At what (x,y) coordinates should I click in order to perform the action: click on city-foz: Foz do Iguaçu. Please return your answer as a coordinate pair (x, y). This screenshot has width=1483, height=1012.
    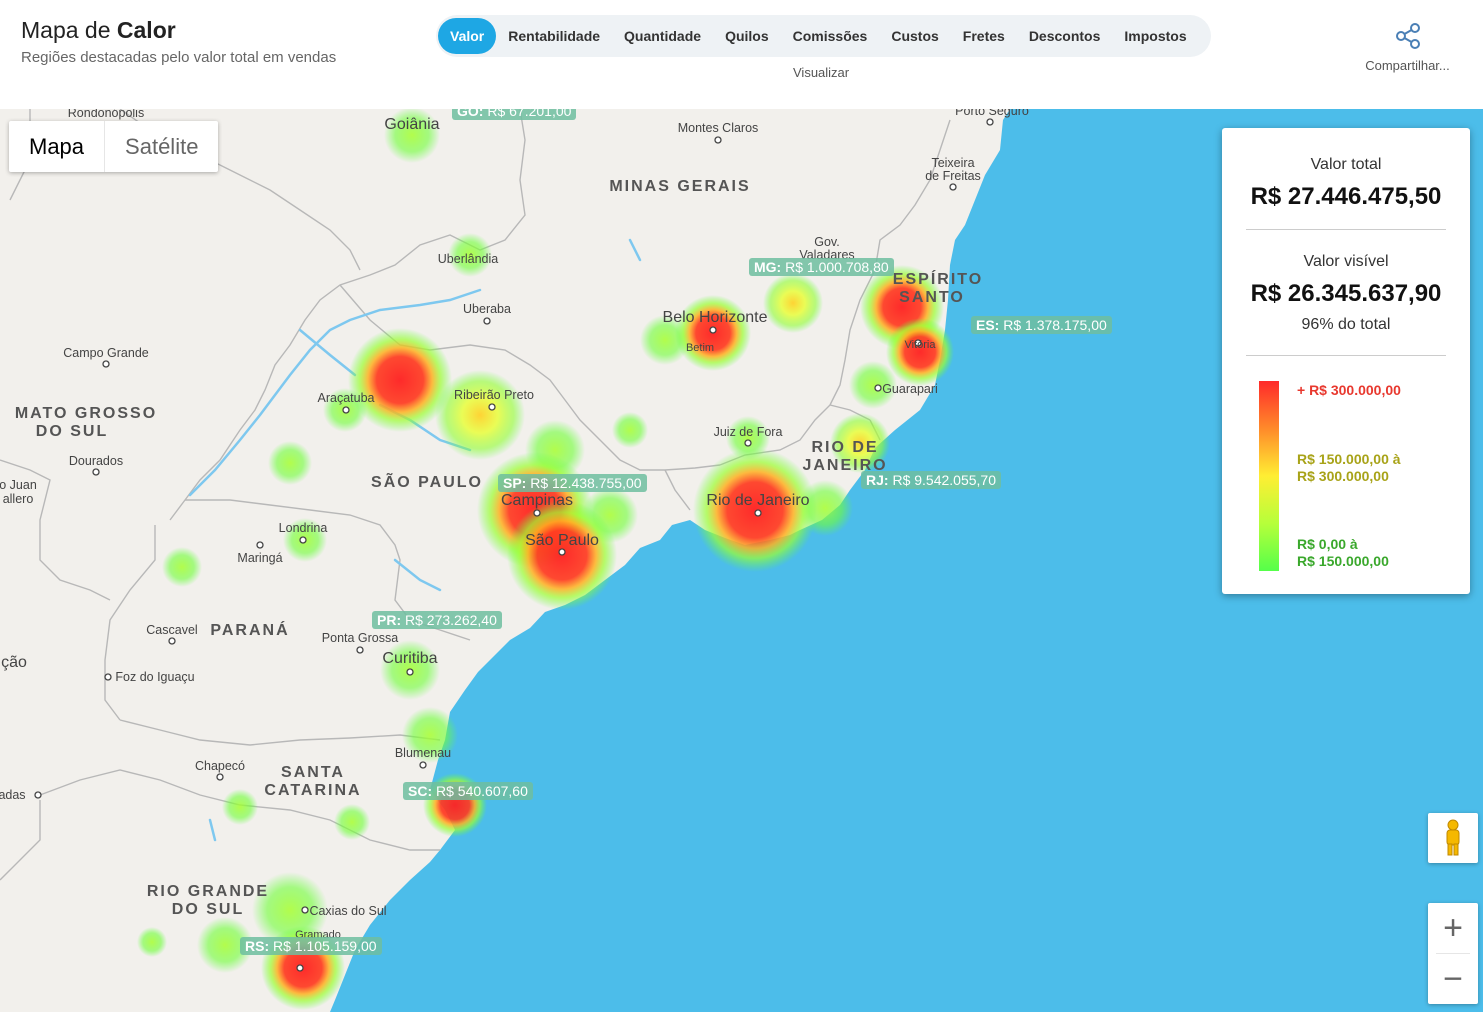
    Looking at the image, I should click on (154, 677).